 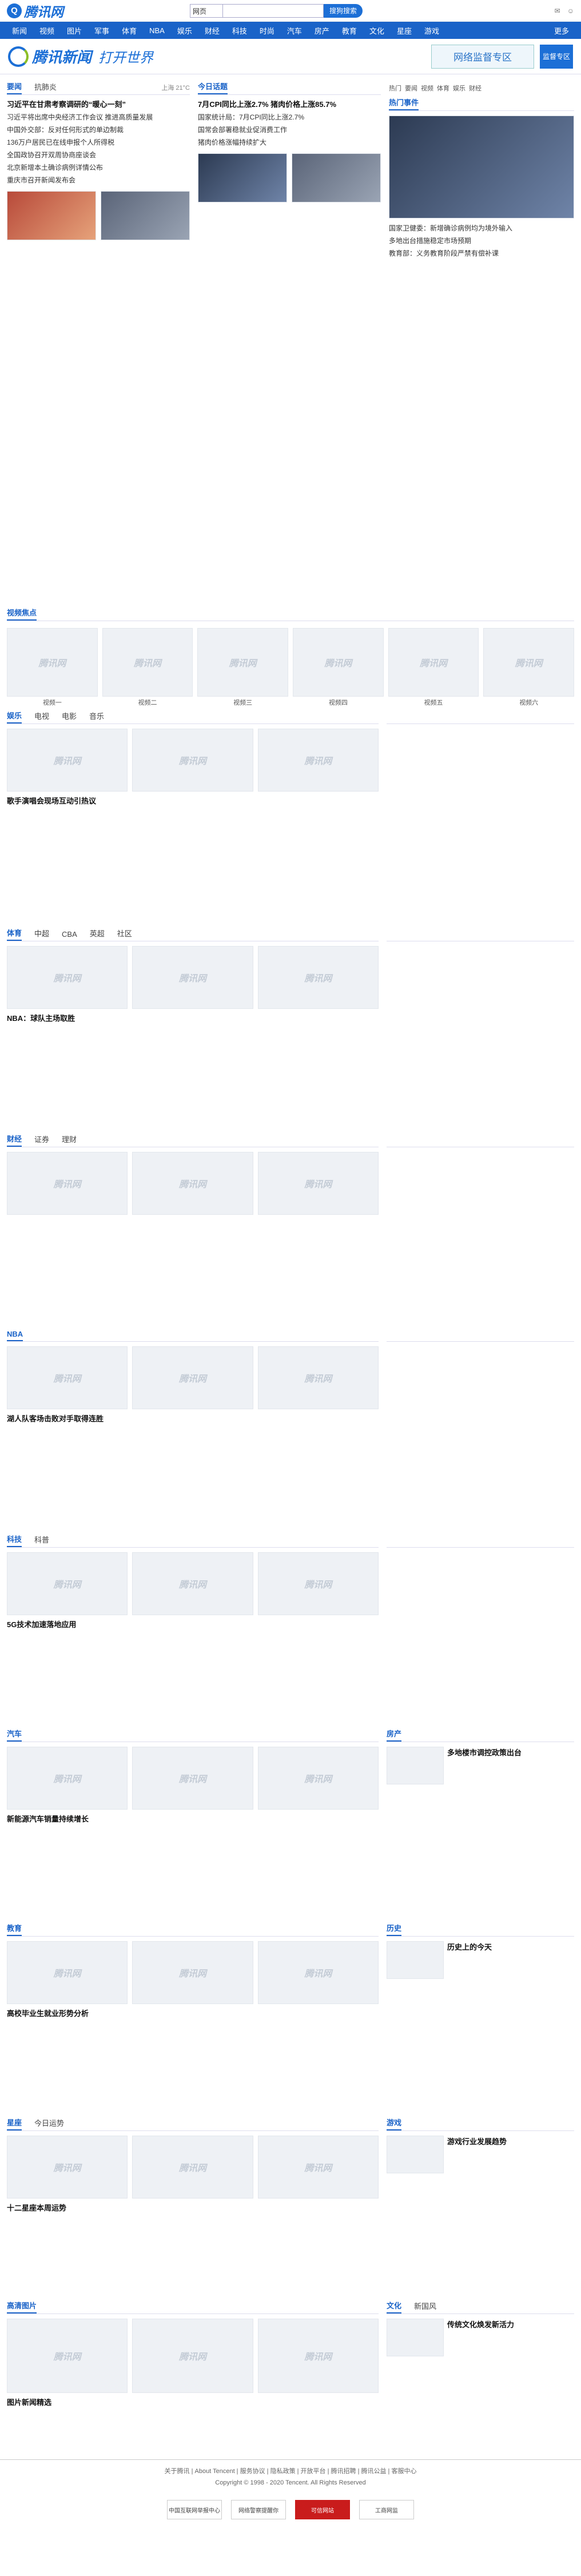 I want to click on house-headline: 多地楼市调控政策出台, so click(x=484, y=1753).